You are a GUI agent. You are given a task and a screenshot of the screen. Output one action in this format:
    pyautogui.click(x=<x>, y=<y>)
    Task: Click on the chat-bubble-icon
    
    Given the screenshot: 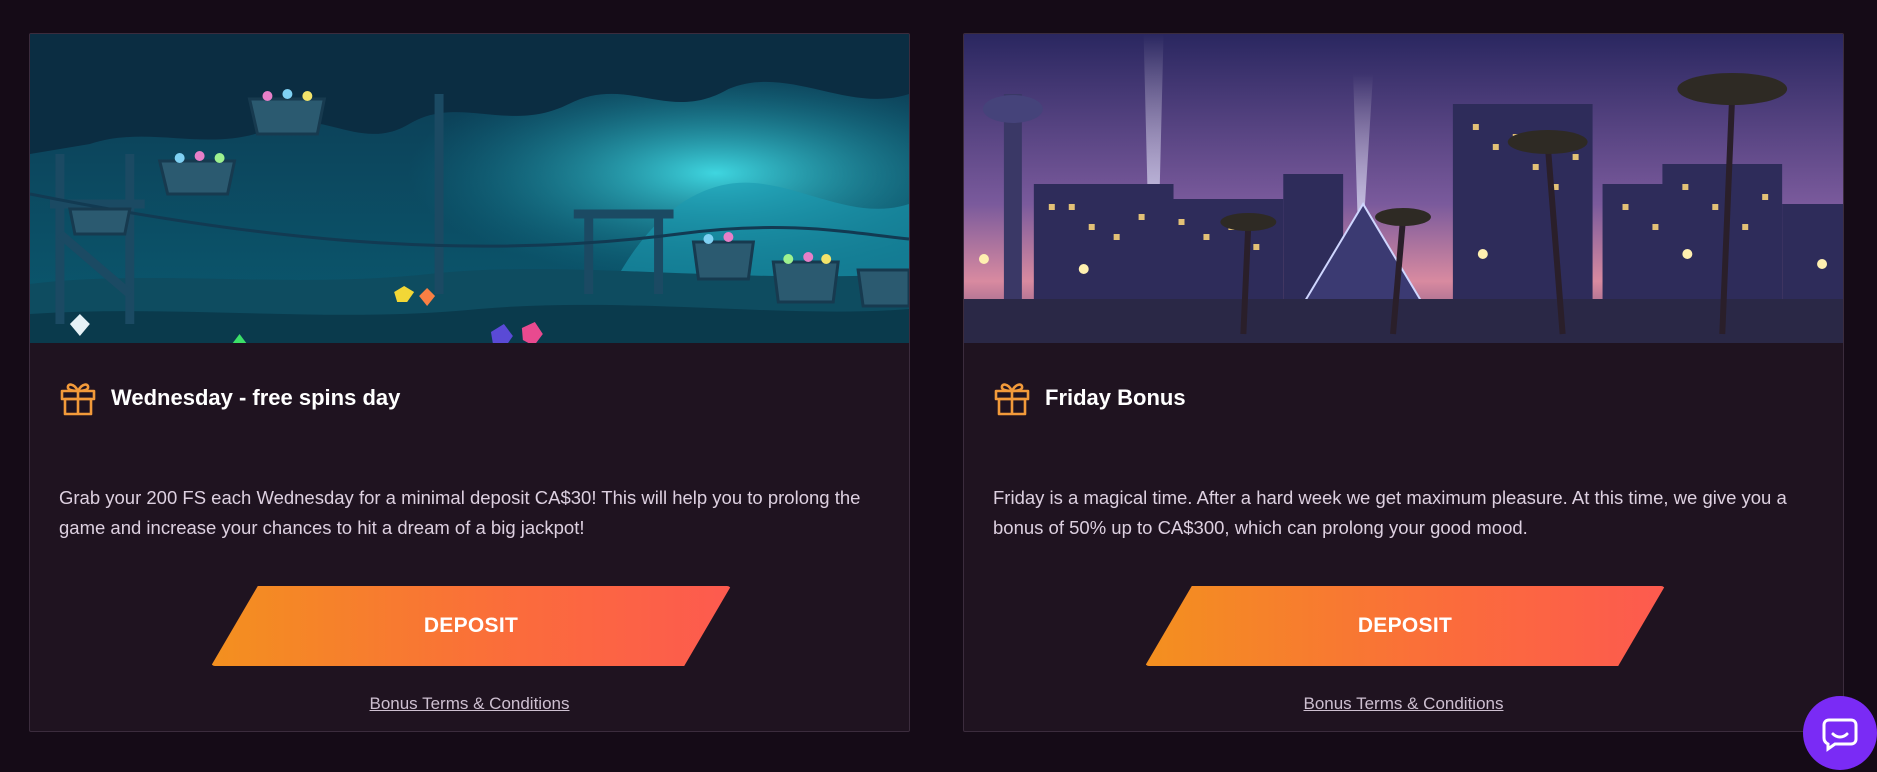 What is the action you would take?
    pyautogui.click(x=1840, y=735)
    